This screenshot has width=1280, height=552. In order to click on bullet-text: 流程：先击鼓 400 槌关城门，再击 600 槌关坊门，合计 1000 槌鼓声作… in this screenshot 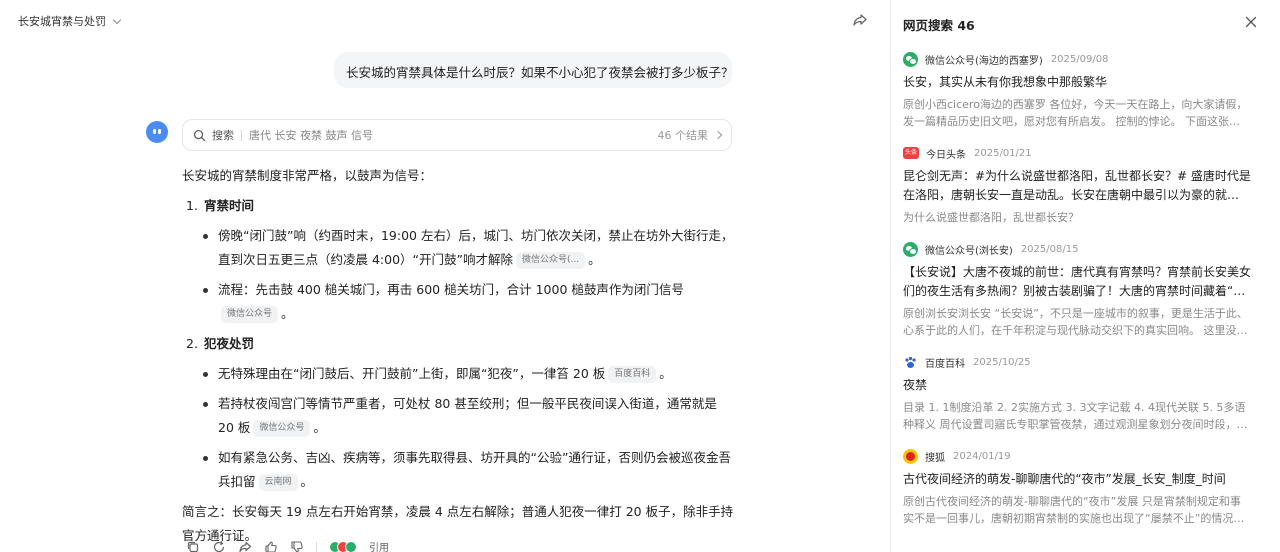, I will do `click(451, 289)`.